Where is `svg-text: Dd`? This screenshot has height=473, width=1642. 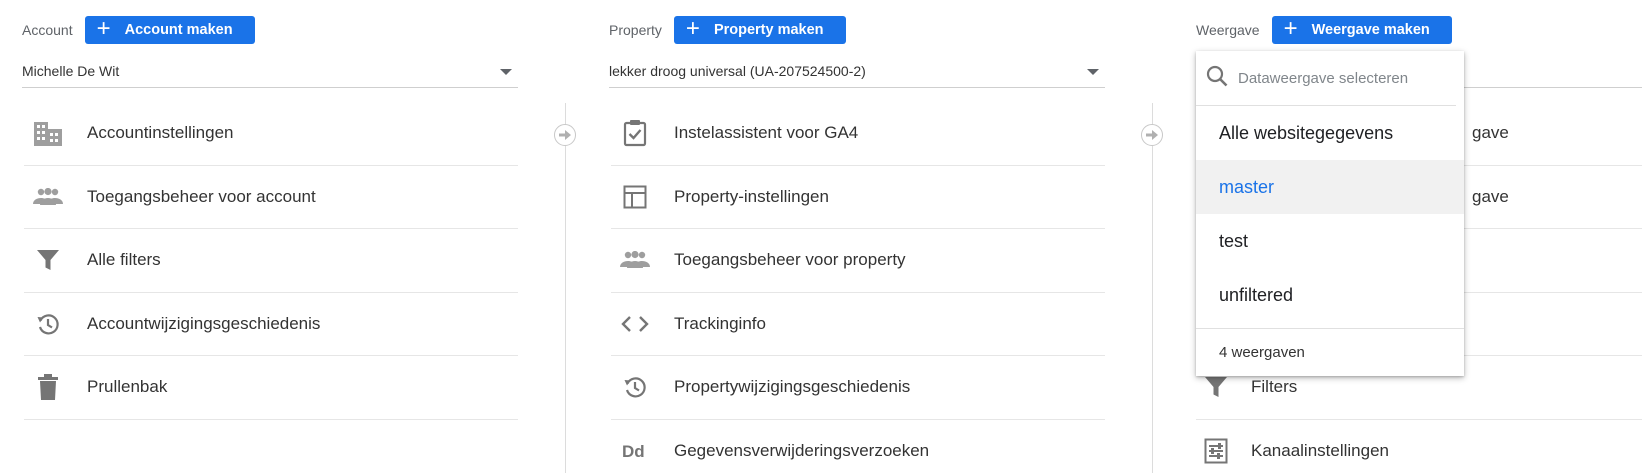 svg-text: Dd is located at coordinates (633, 451).